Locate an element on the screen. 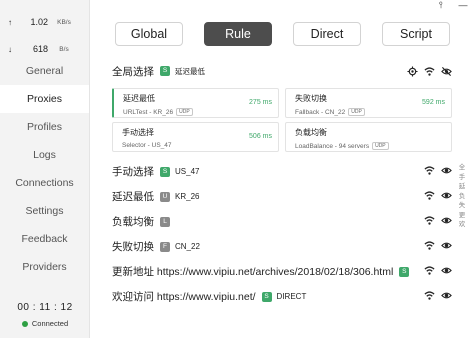 The image size is (474, 338). proxy-type-label: URLTest - KR_26 is located at coordinates (148, 112).